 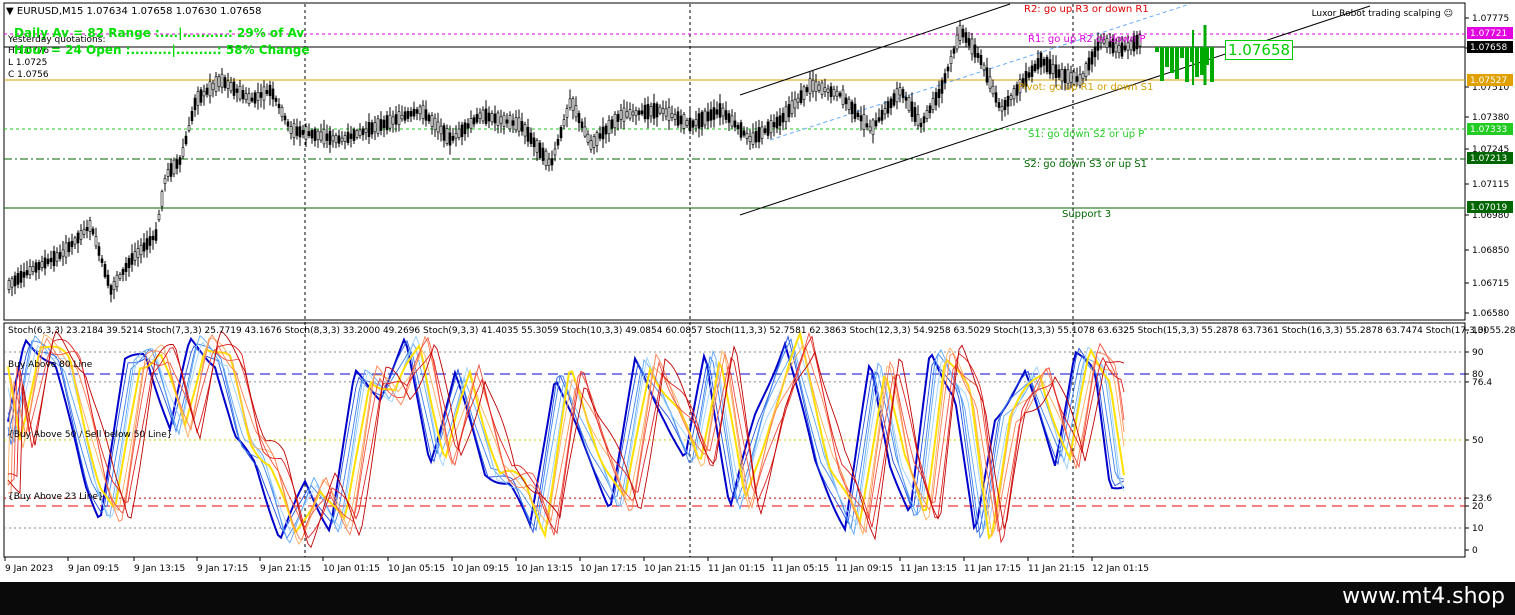 I want to click on level-tick-label: 90, so click(x=1478, y=353).